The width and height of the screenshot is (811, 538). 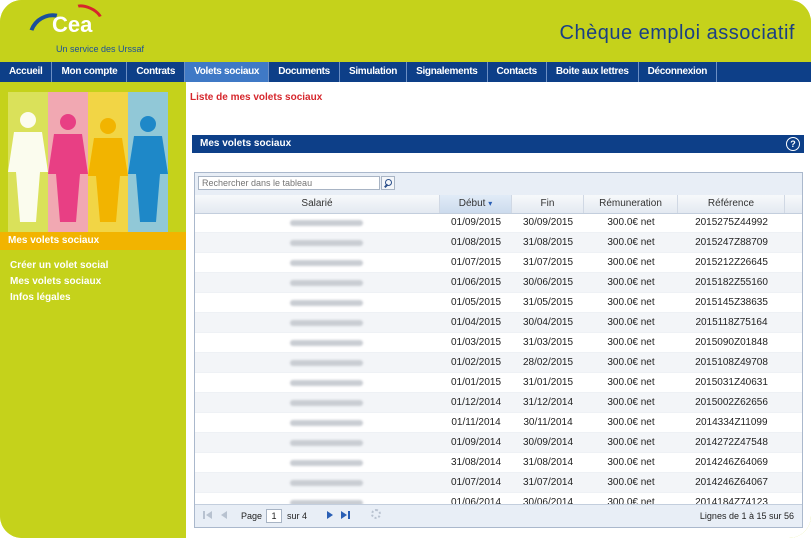 I want to click on cell-reference: 2014246Z64069, so click(x=731, y=462).